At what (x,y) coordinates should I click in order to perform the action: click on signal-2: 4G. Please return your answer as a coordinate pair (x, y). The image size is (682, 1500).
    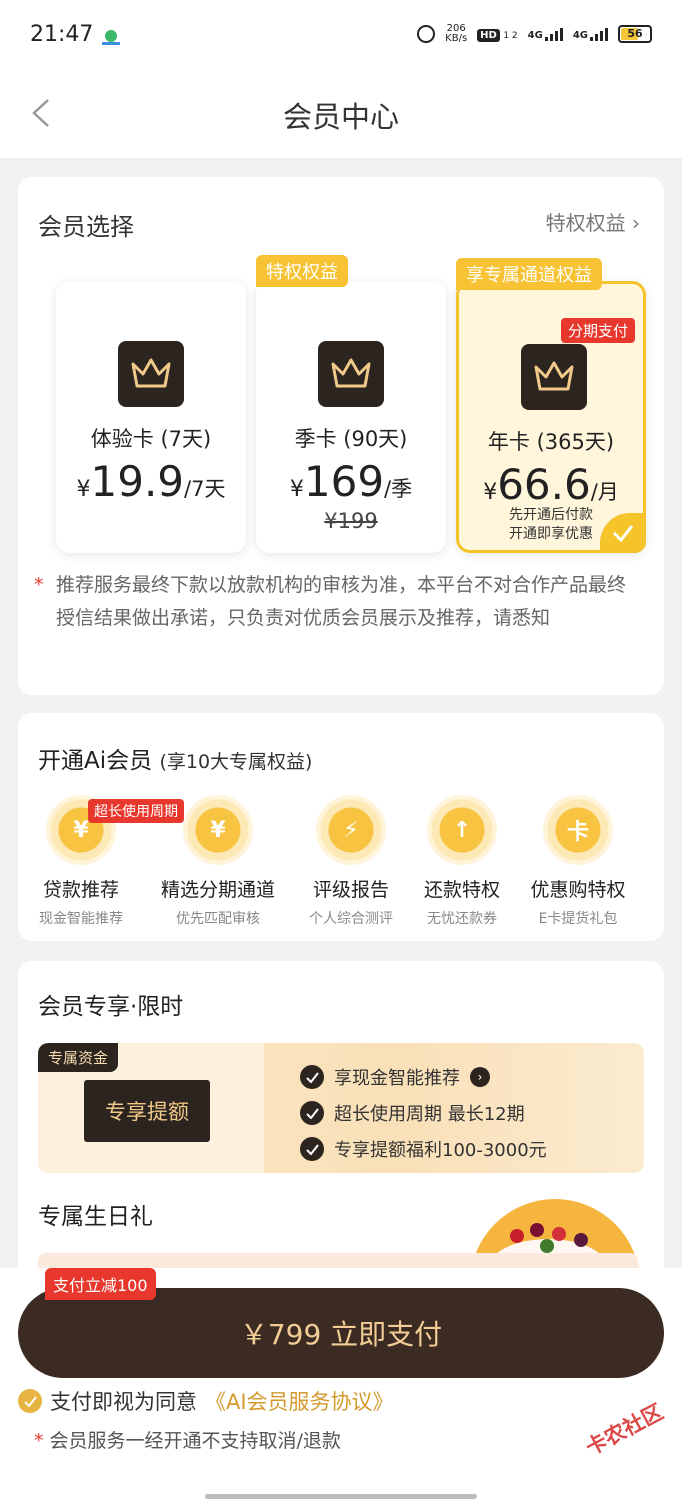
    Looking at the image, I should click on (590, 34).